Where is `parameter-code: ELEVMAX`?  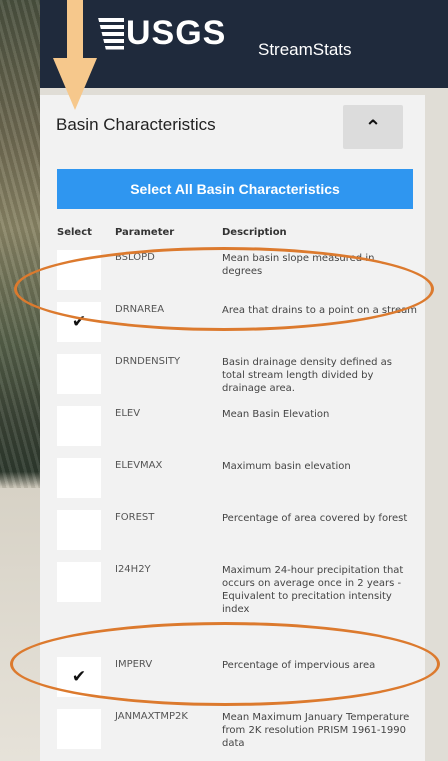 parameter-code: ELEVMAX is located at coordinates (139, 465).